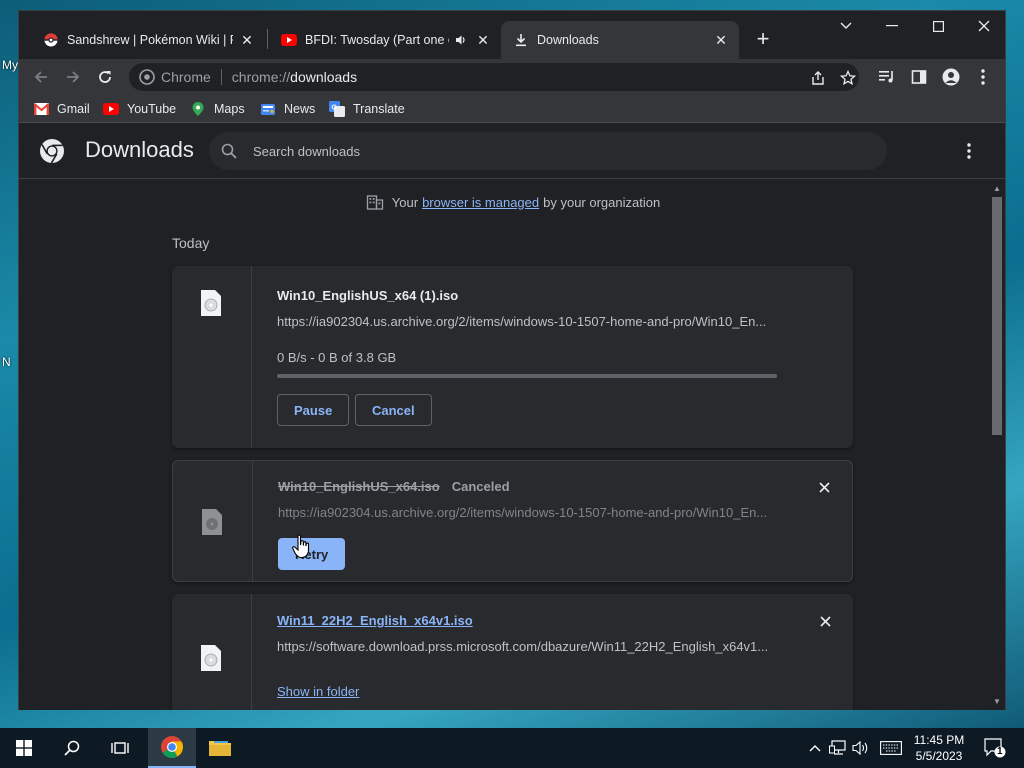 This screenshot has width=1024, height=768. What do you see at coordinates (983, 77) in the screenshot?
I see `menu-icon` at bounding box center [983, 77].